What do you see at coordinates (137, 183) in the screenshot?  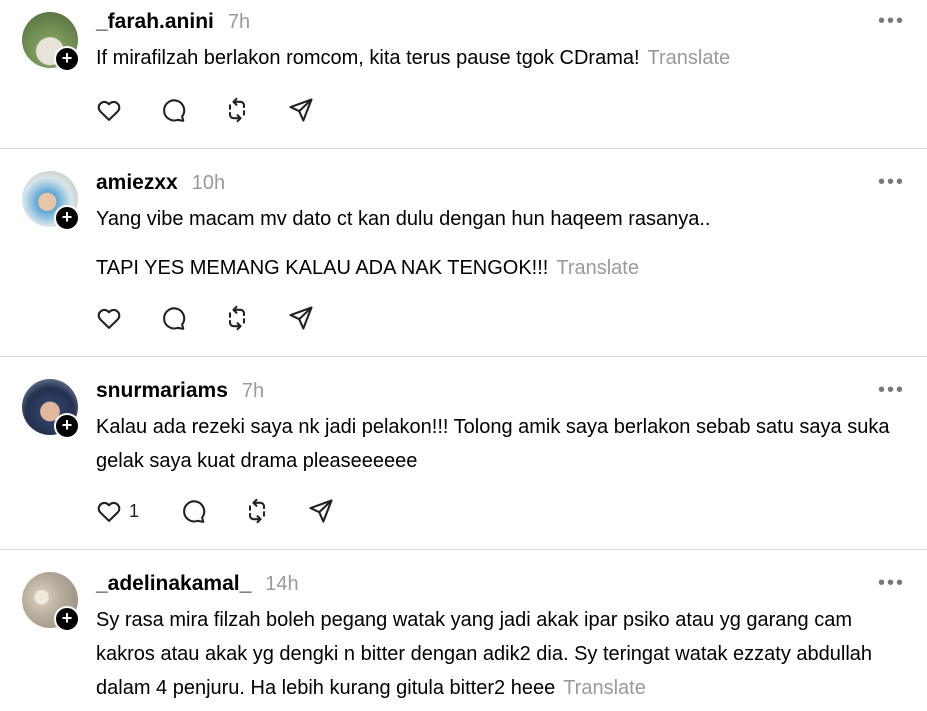 I see `username: amiezxx` at bounding box center [137, 183].